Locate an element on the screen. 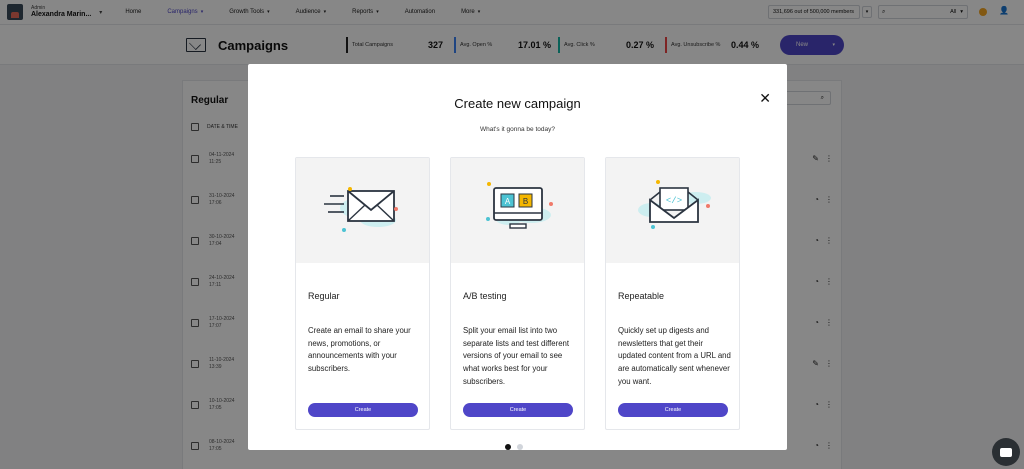 The height and width of the screenshot is (469, 1024). modal-subtitle: What's it gonna be today? is located at coordinates (517, 129).